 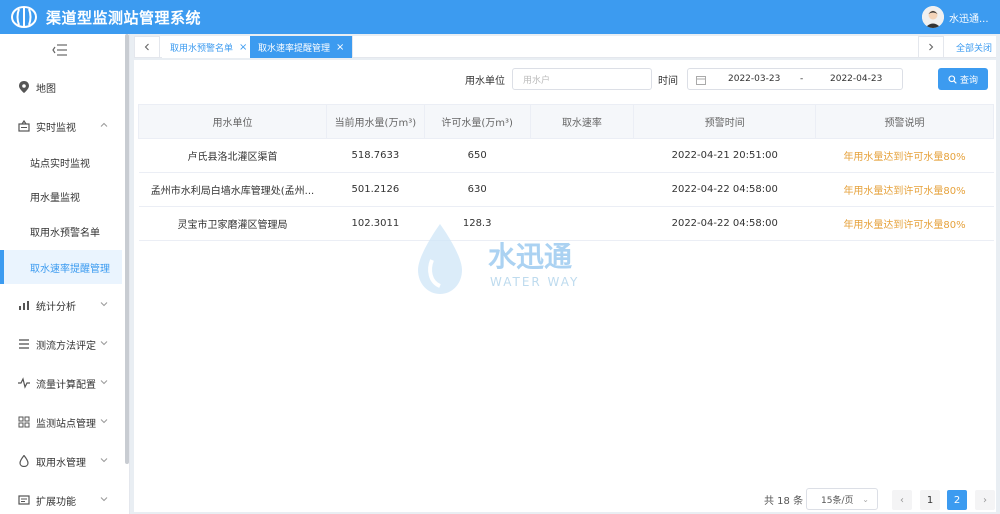 What do you see at coordinates (485, 81) in the screenshot?
I see `unit-filter-label: 用水单位` at bounding box center [485, 81].